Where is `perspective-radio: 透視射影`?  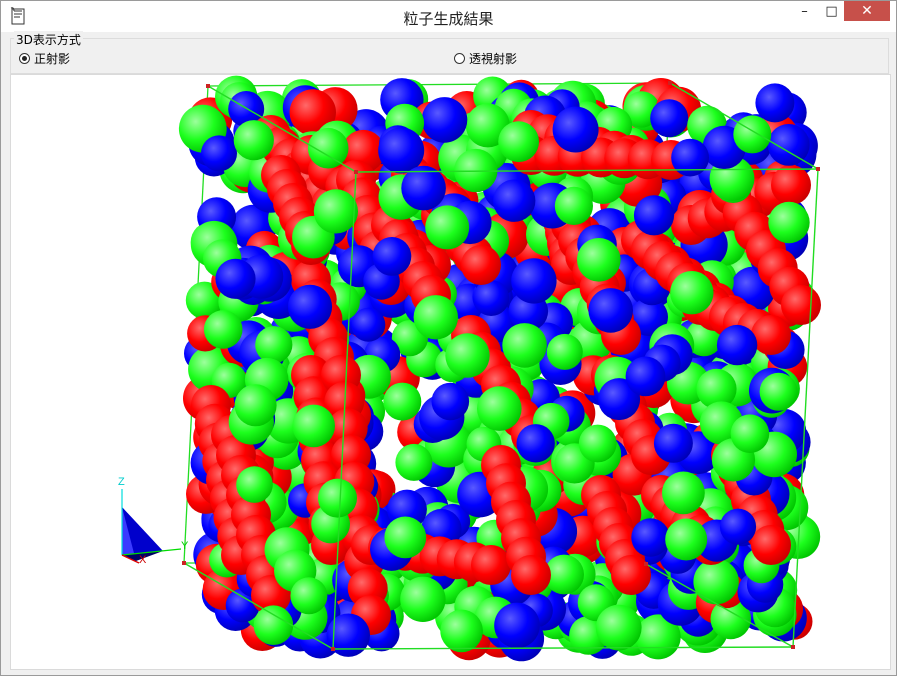
perspective-radio: 透視射影 is located at coordinates (485, 58).